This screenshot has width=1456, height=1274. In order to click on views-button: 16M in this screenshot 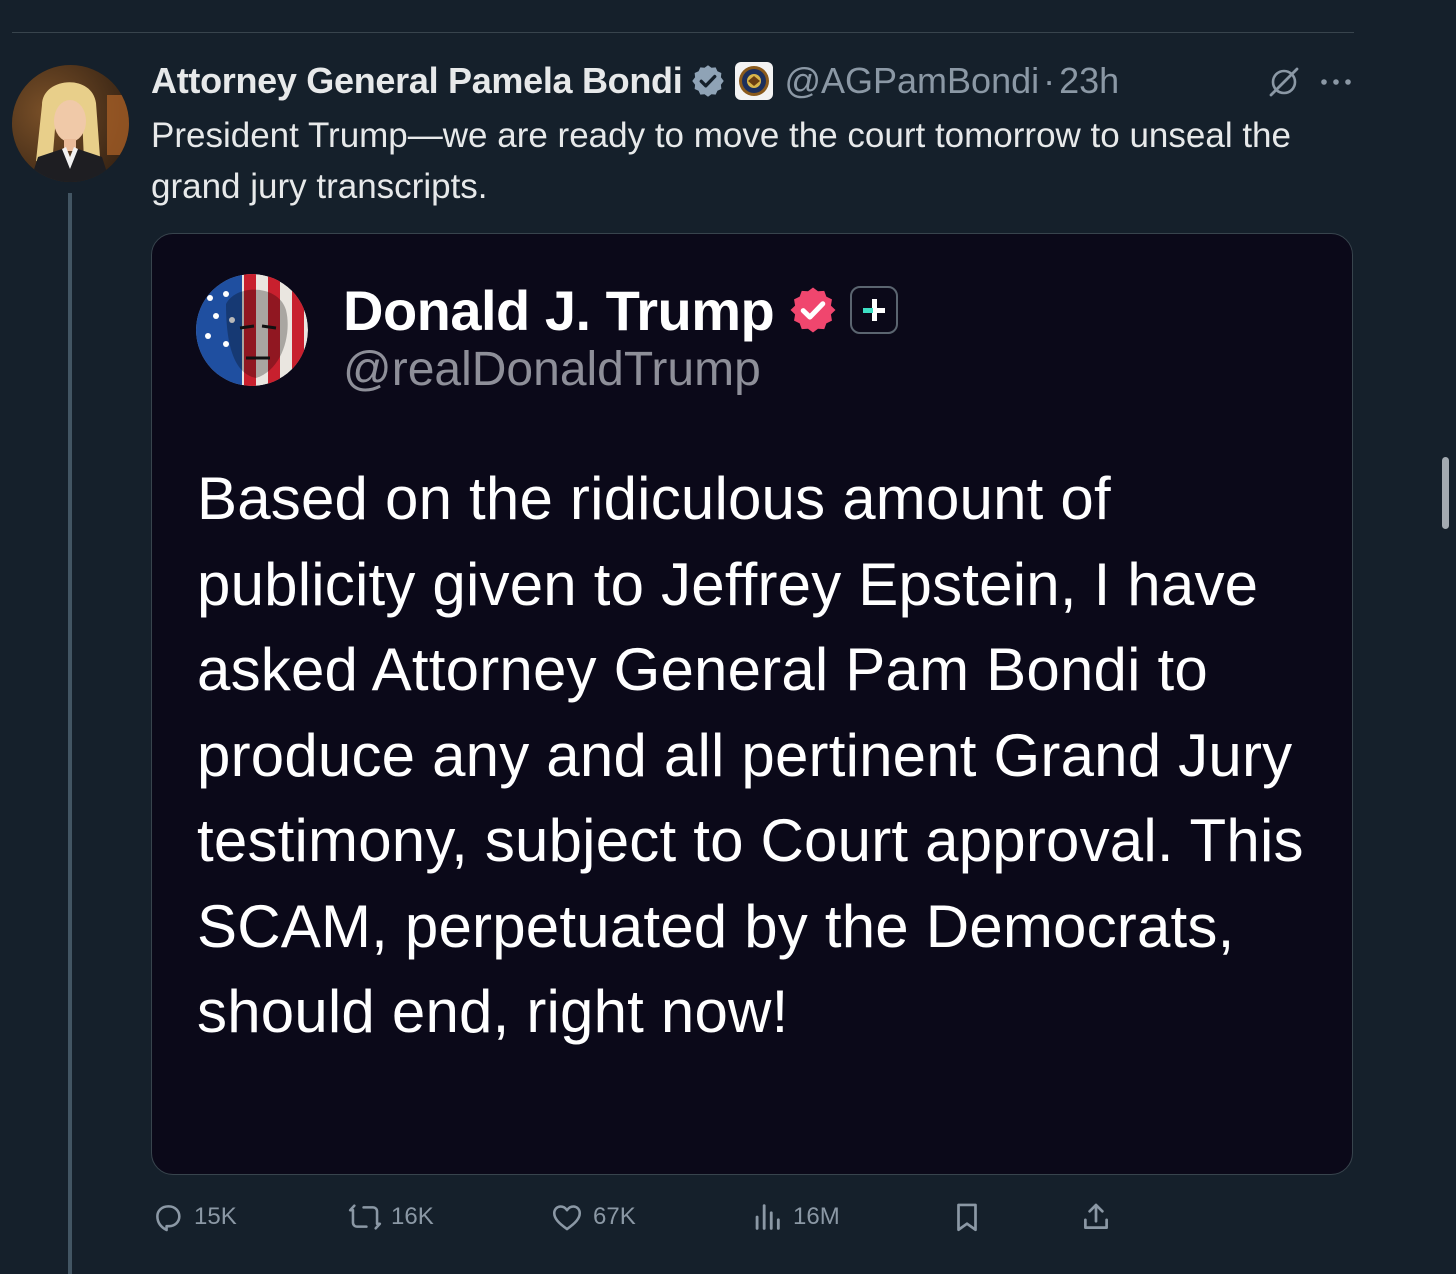, I will do `click(795, 1217)`.